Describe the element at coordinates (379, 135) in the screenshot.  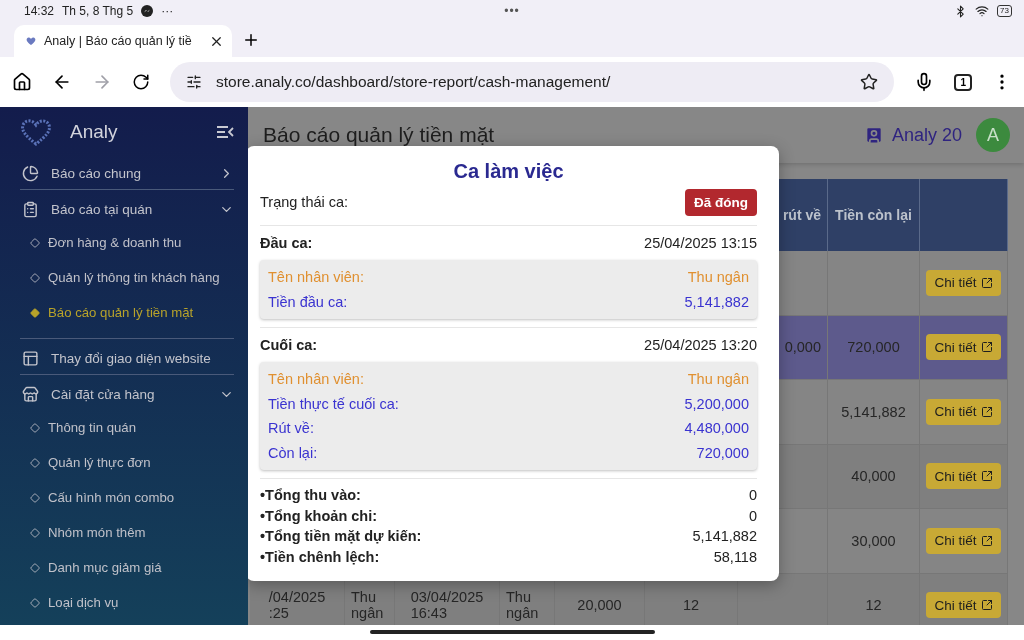
I see `page-title: Báo cáo quản lý tiền mặt` at that location.